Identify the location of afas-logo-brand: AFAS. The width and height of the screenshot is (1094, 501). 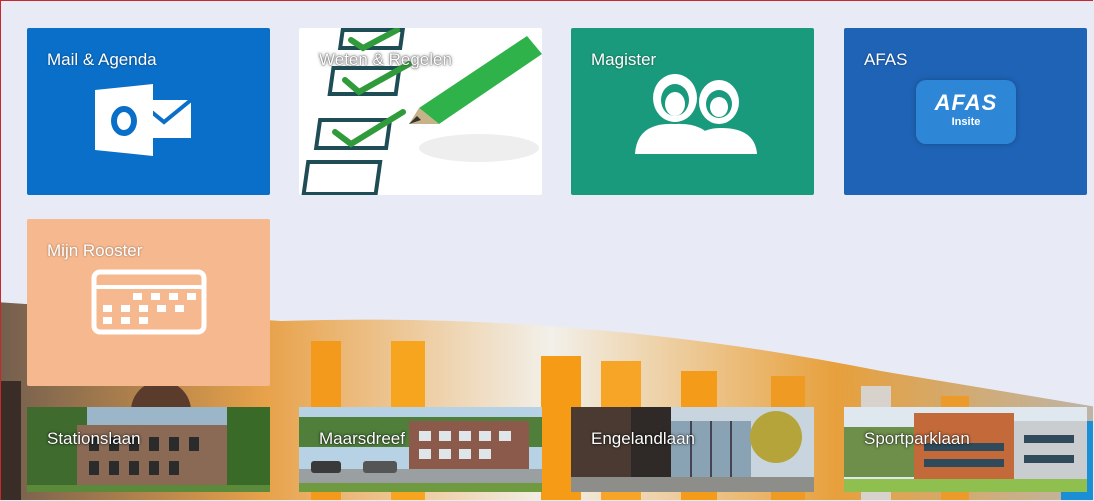
(966, 102).